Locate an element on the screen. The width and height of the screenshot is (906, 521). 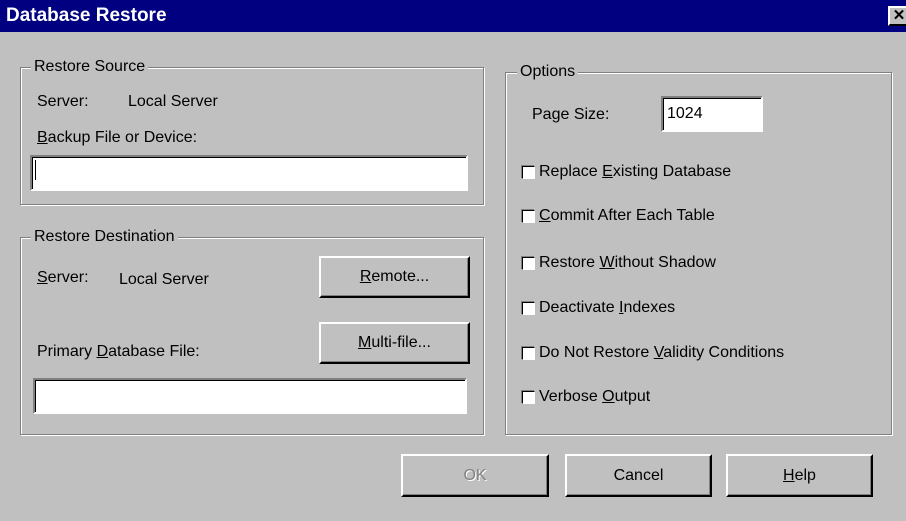
checkbox-label-accel: O is located at coordinates (608, 396).